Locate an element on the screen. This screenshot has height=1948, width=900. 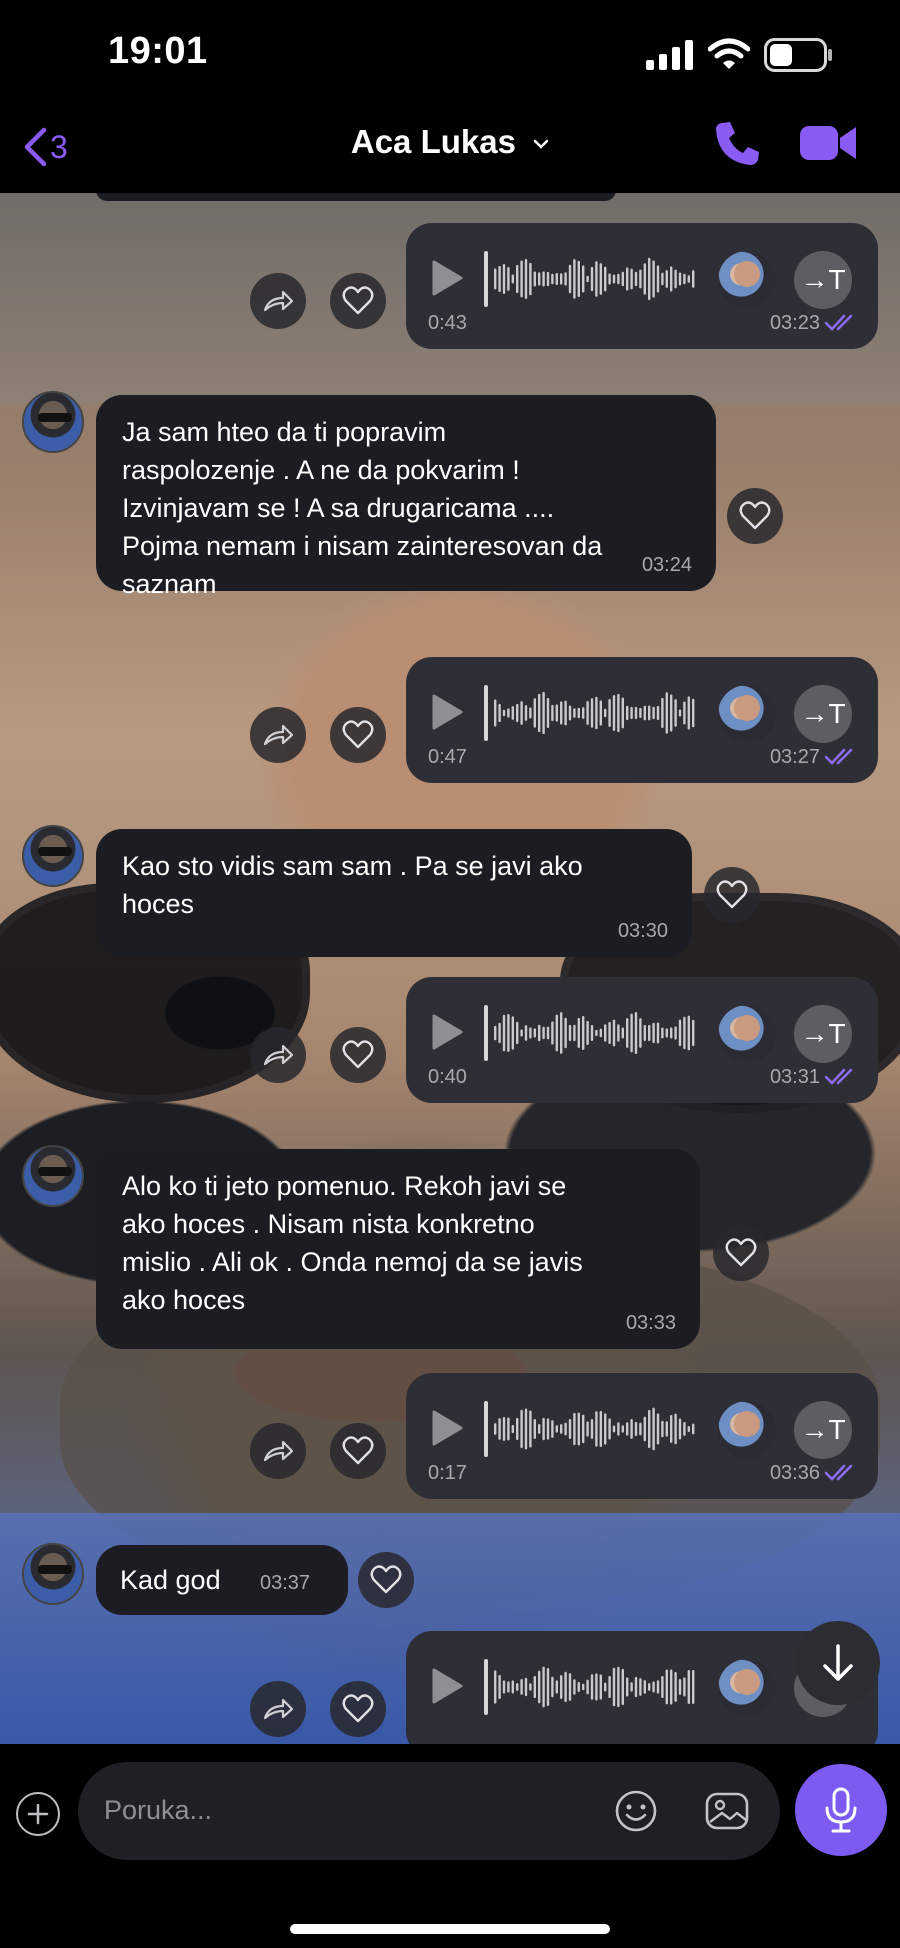
video-button is located at coordinates (828, 143).